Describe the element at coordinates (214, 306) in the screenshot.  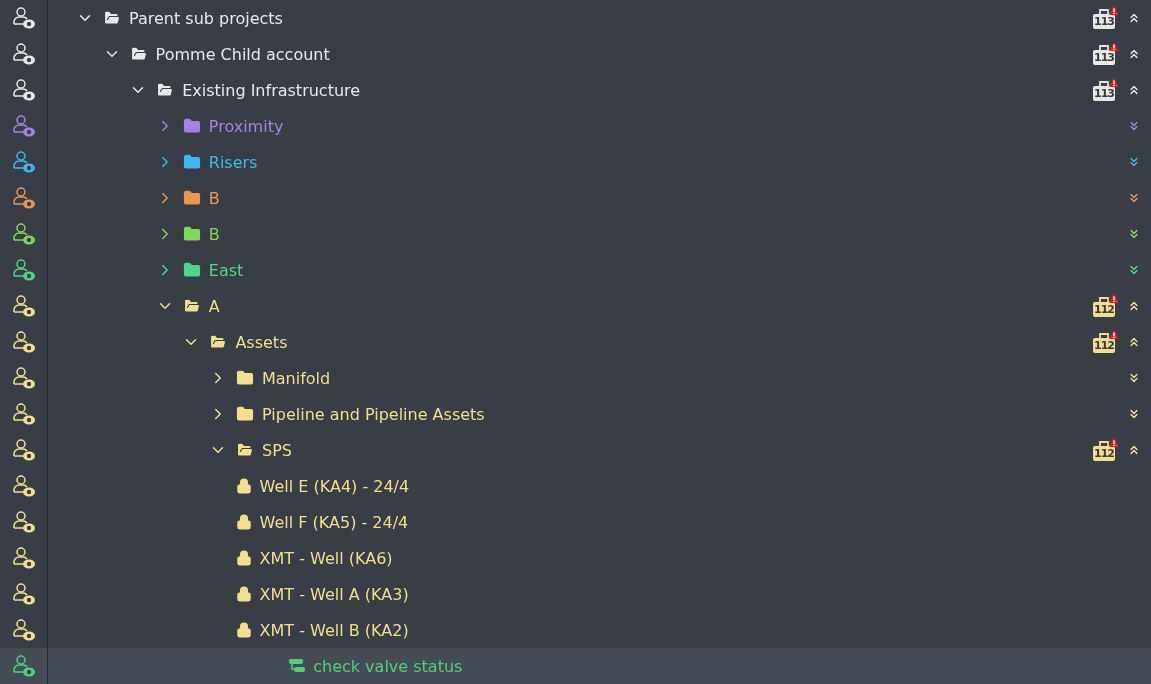
I see `tree-item-label: A` at that location.